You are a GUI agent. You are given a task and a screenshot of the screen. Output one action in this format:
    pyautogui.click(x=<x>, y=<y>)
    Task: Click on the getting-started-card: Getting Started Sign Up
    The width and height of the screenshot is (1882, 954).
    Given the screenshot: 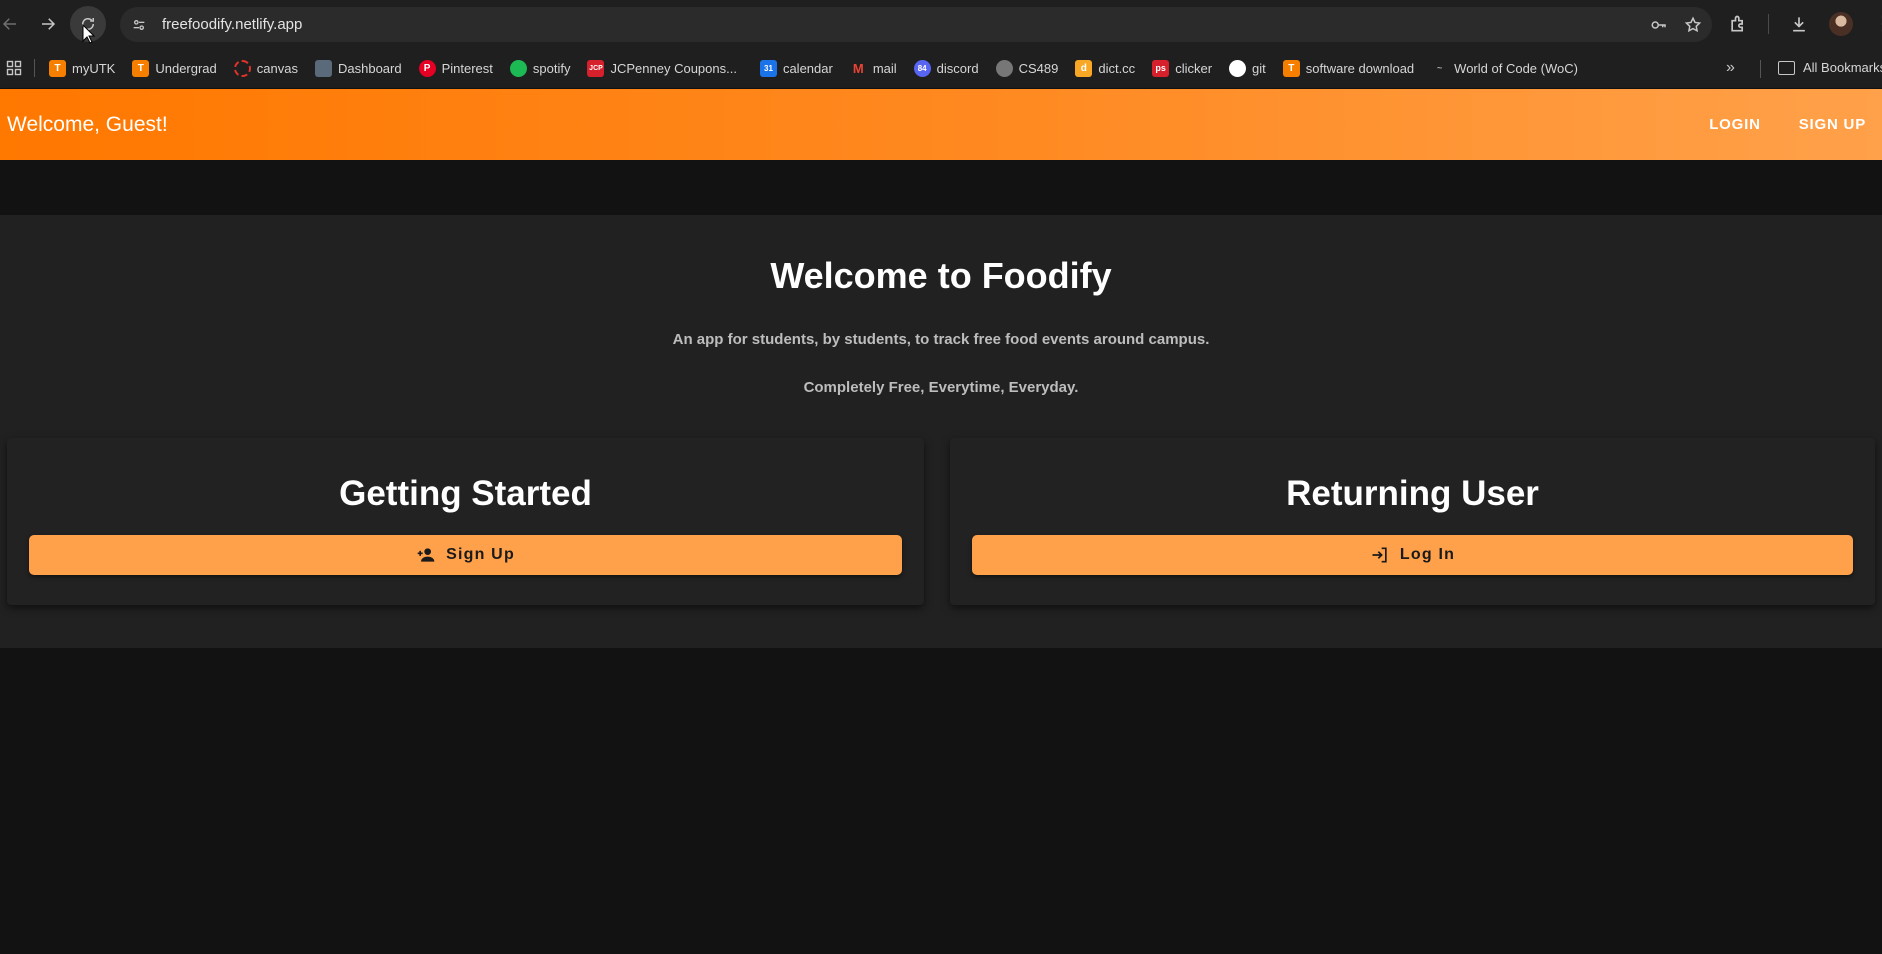 What is the action you would take?
    pyautogui.click(x=465, y=521)
    